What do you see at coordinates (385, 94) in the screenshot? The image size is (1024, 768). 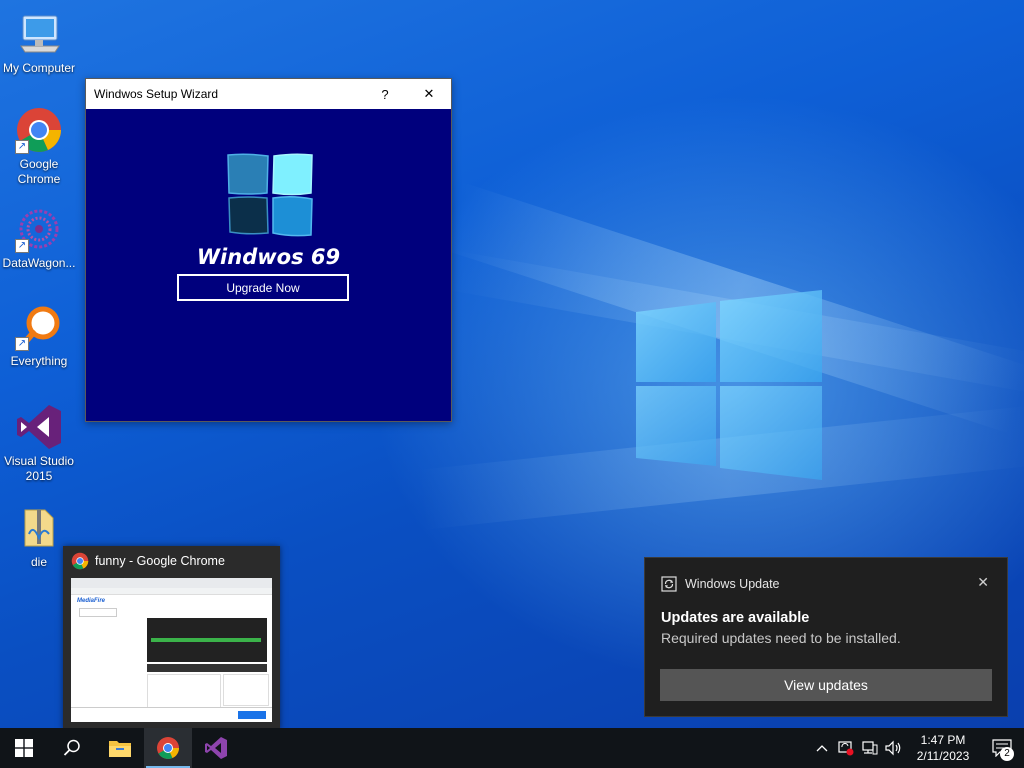 I see `help-button: ?` at bounding box center [385, 94].